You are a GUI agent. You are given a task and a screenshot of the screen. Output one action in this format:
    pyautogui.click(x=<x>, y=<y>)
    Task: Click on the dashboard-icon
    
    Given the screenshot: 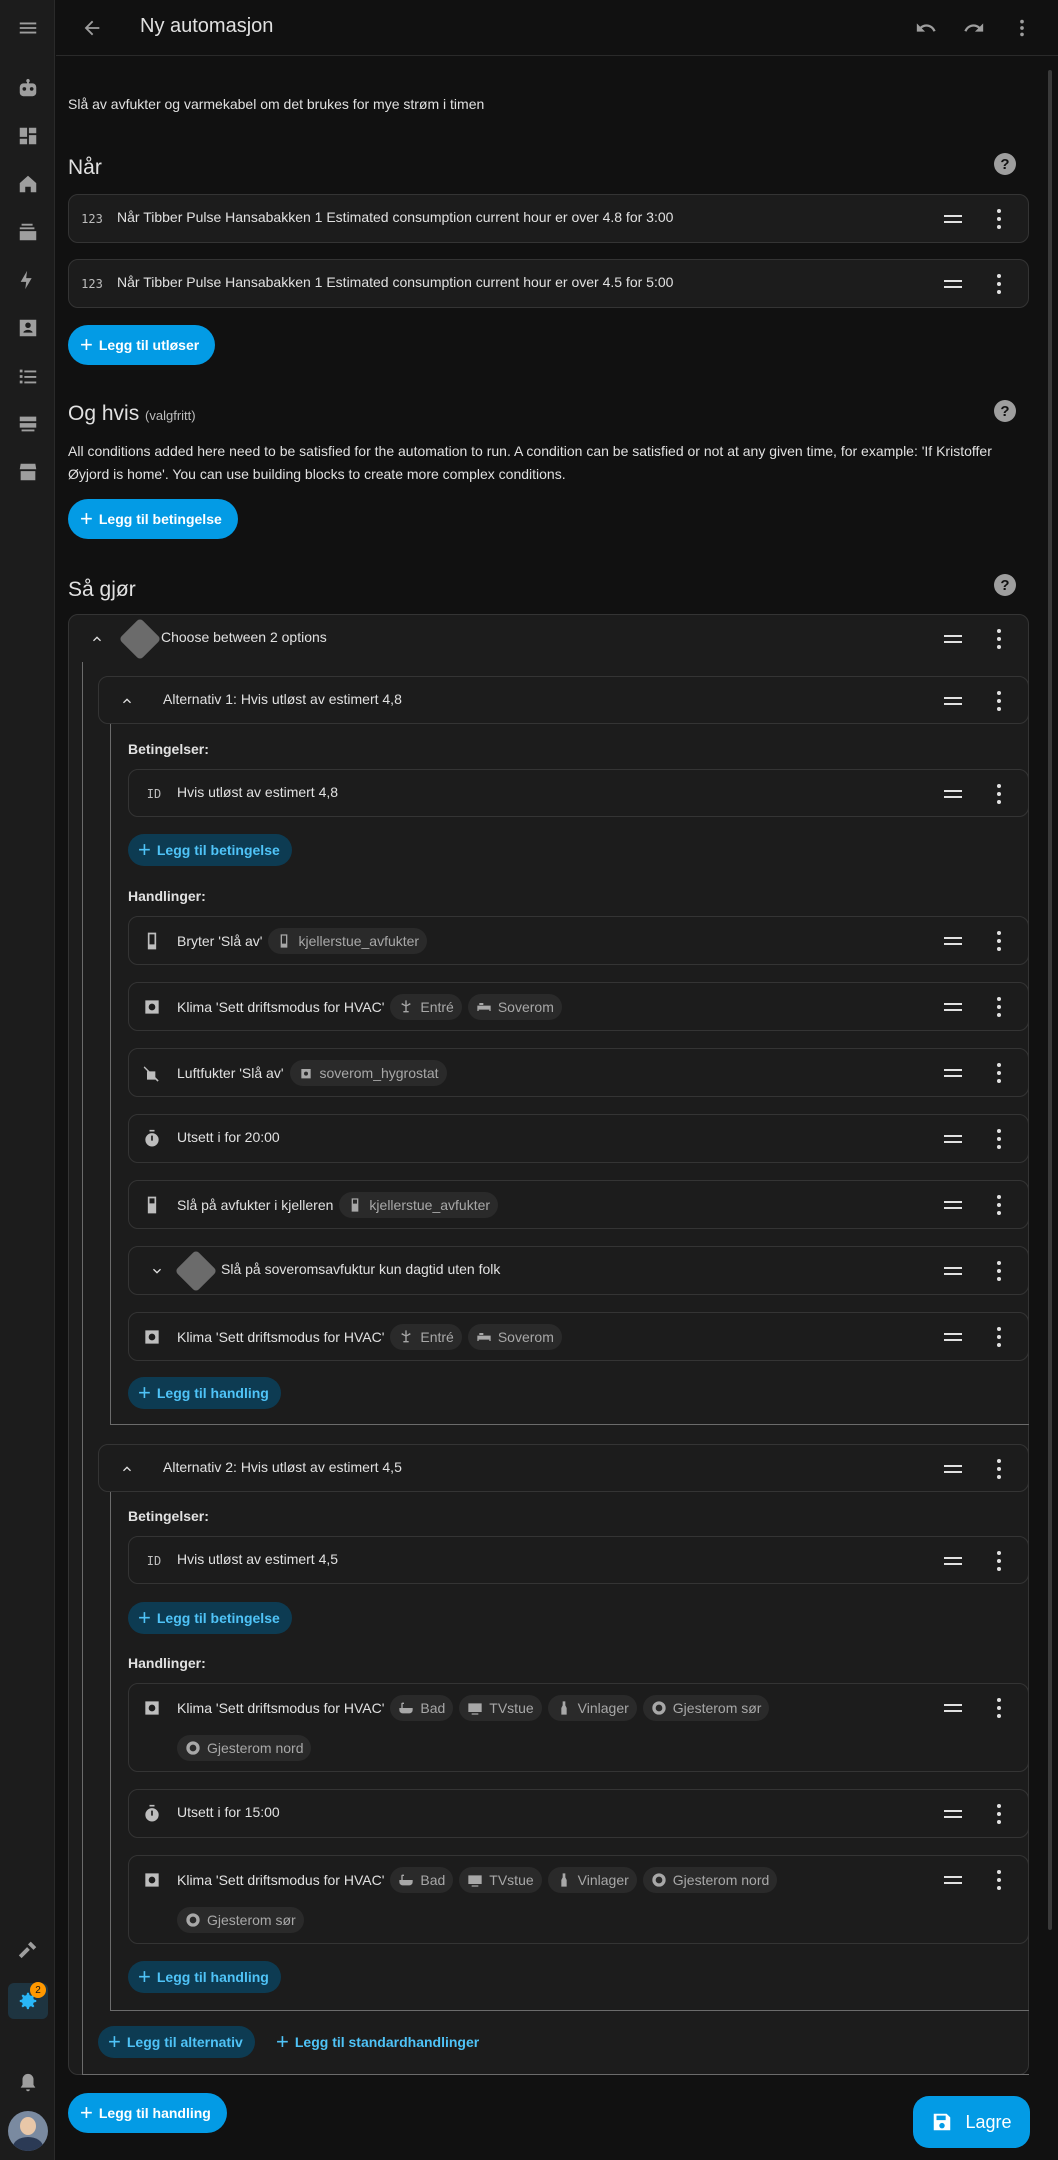 What is the action you would take?
    pyautogui.click(x=28, y=136)
    